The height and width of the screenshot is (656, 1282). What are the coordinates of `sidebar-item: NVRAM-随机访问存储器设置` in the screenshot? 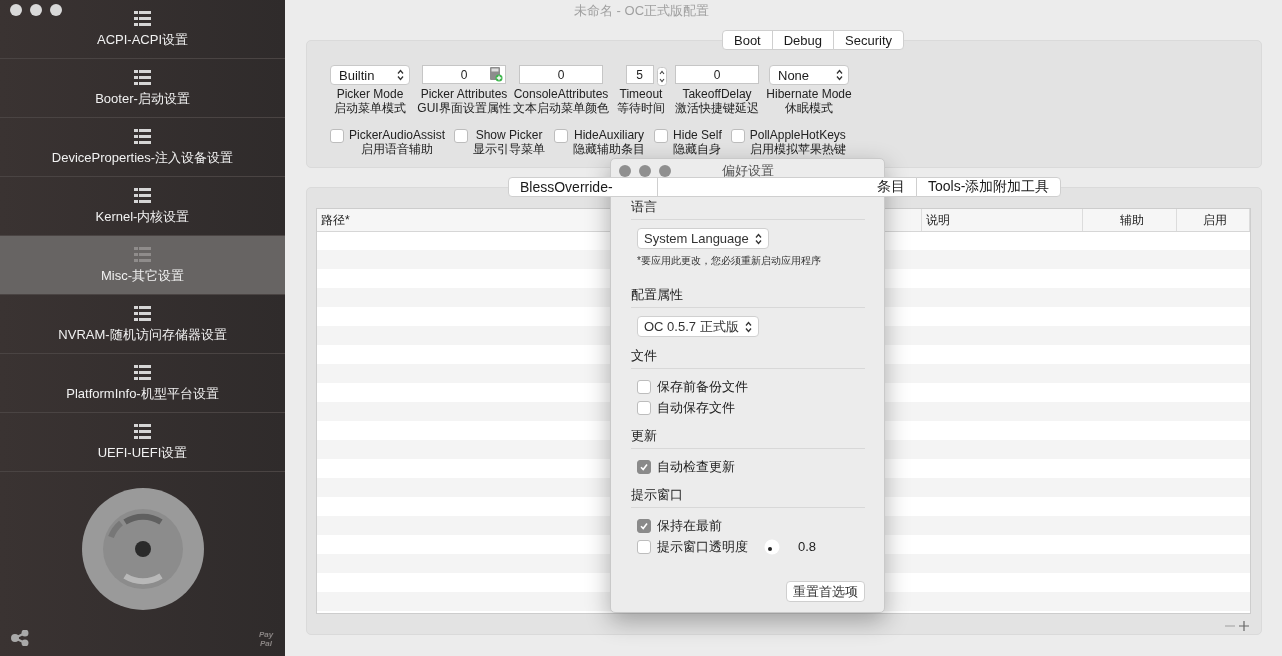 It's located at (142, 324).